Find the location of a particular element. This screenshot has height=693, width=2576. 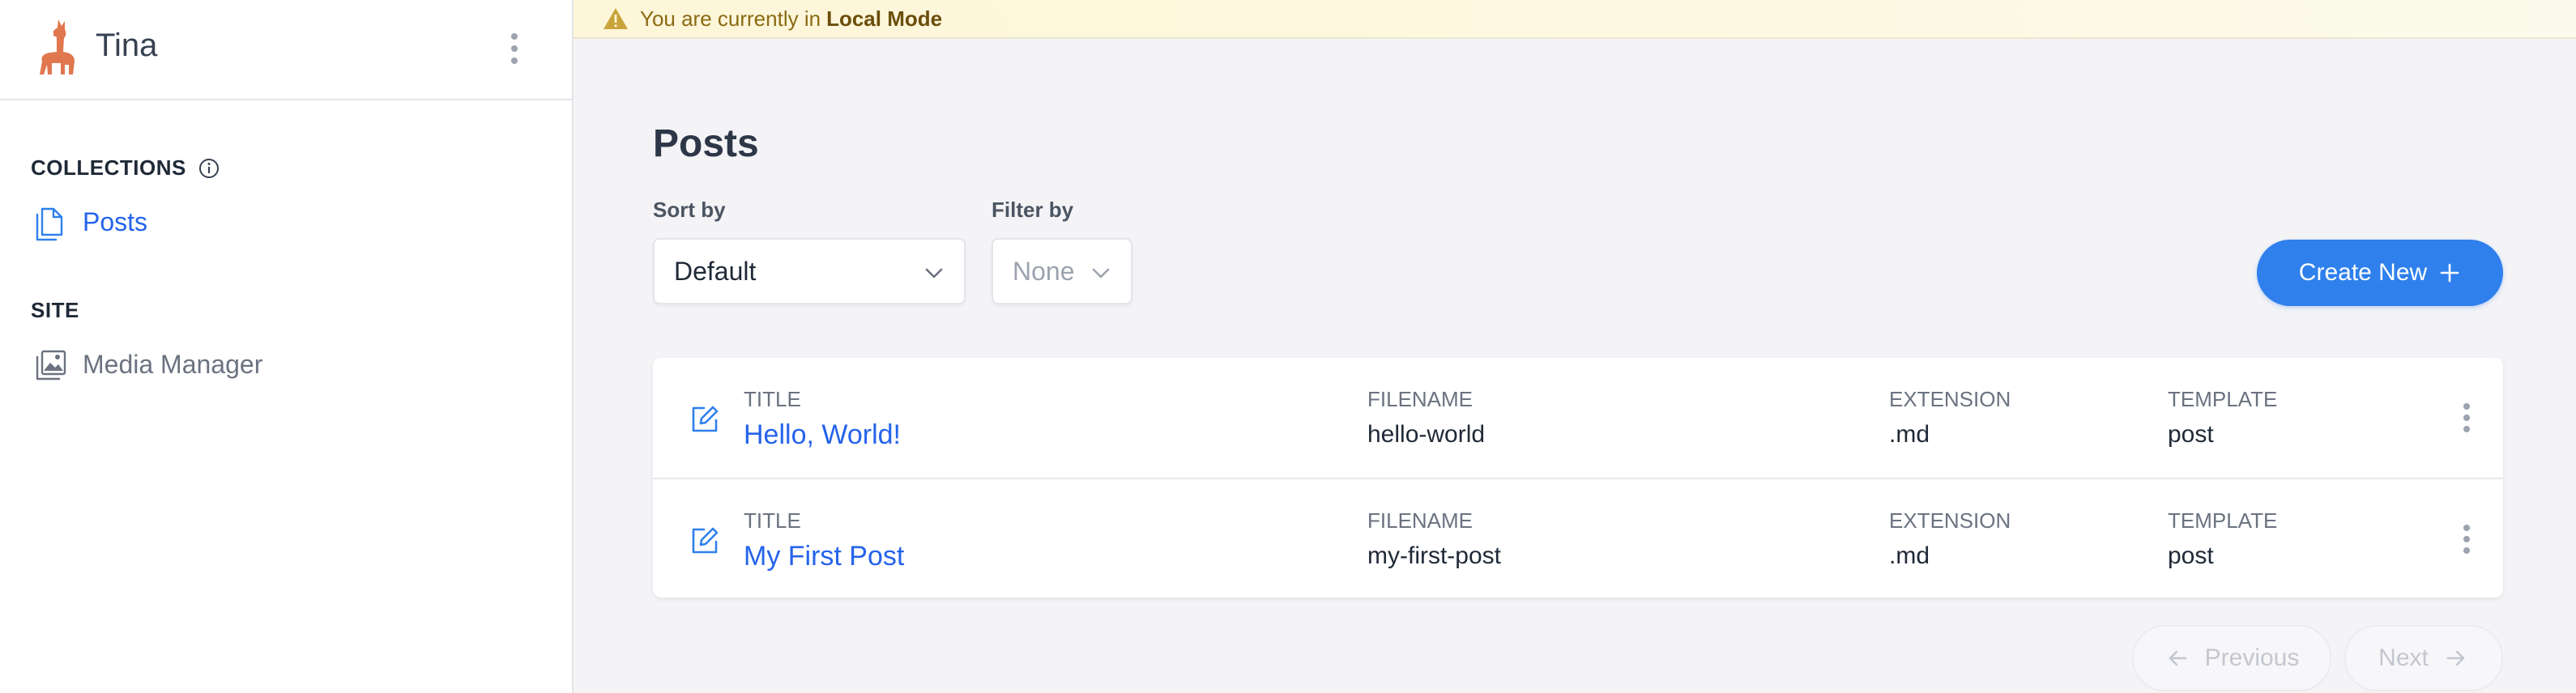

title-cell: TITLE Hello, World! is located at coordinates (823, 418).